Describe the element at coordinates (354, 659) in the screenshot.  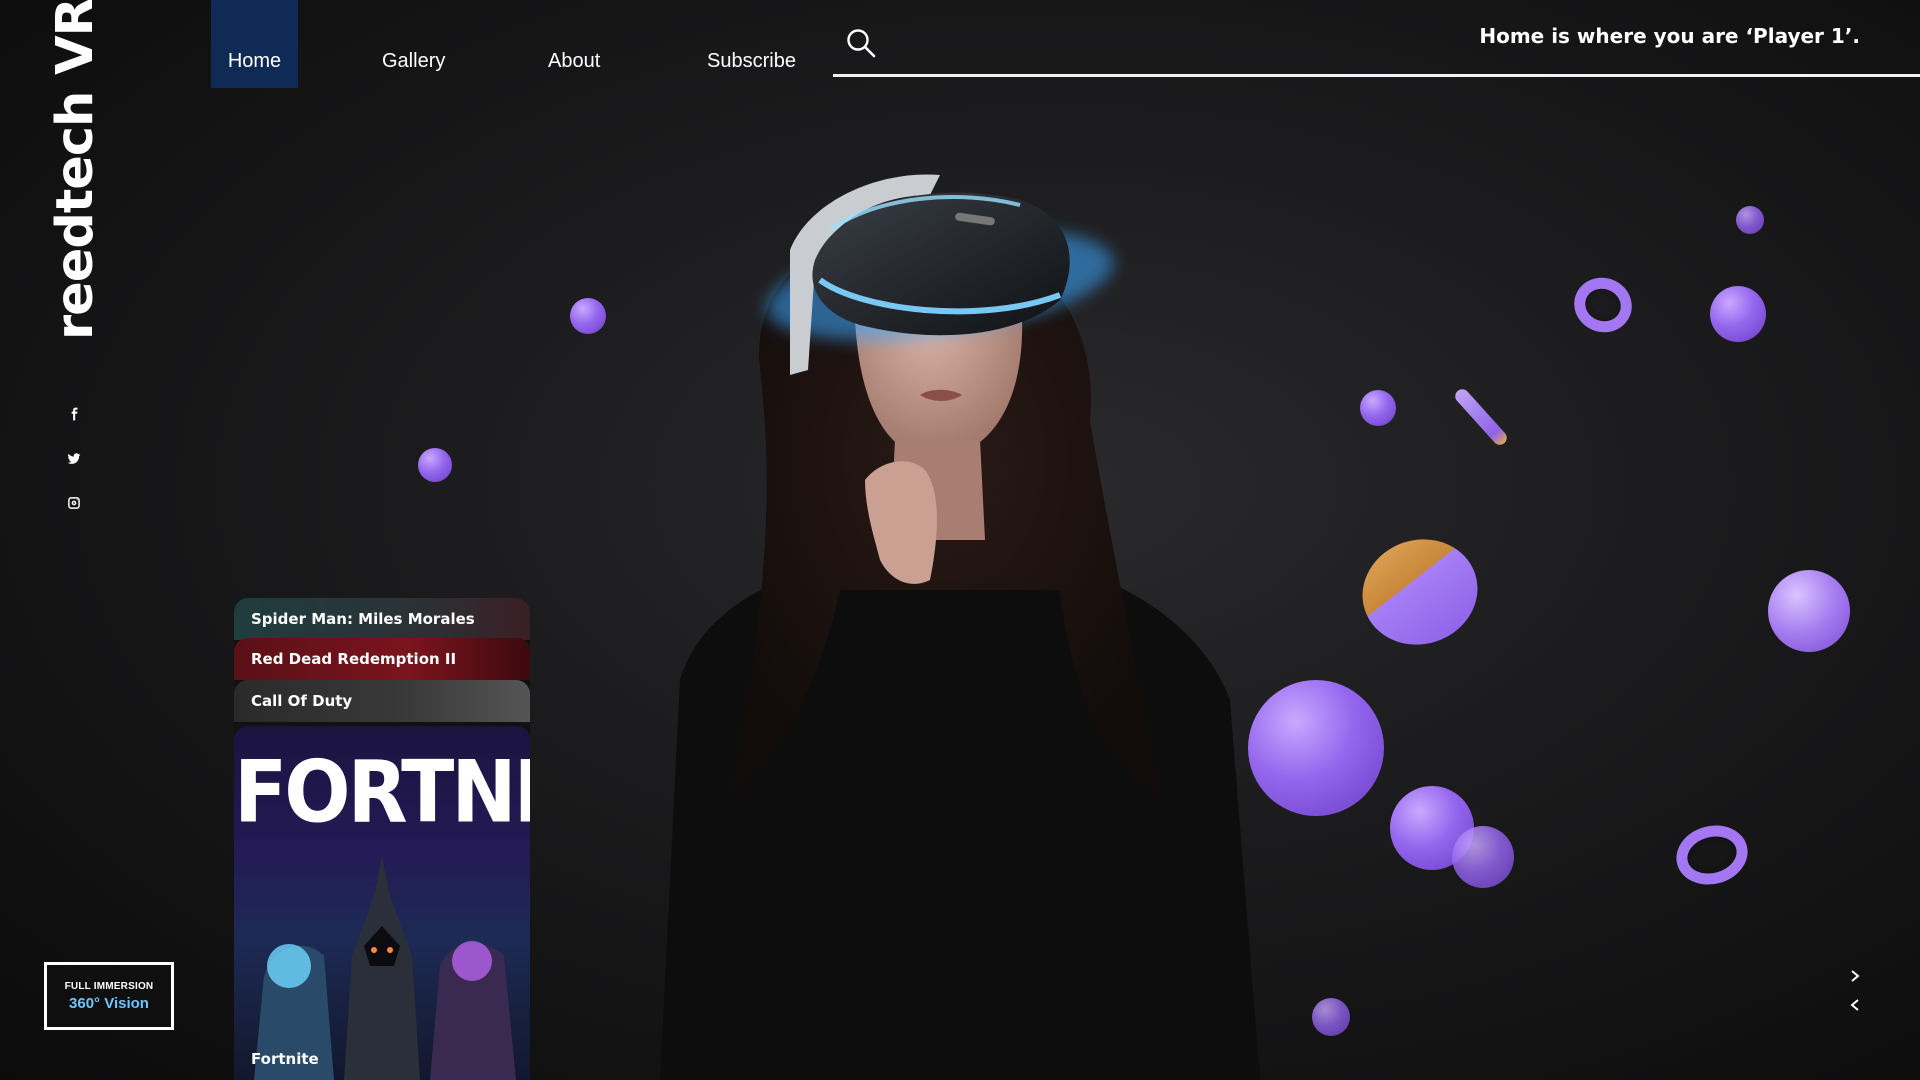
I see `game-label: Red Dead Redemption II` at that location.